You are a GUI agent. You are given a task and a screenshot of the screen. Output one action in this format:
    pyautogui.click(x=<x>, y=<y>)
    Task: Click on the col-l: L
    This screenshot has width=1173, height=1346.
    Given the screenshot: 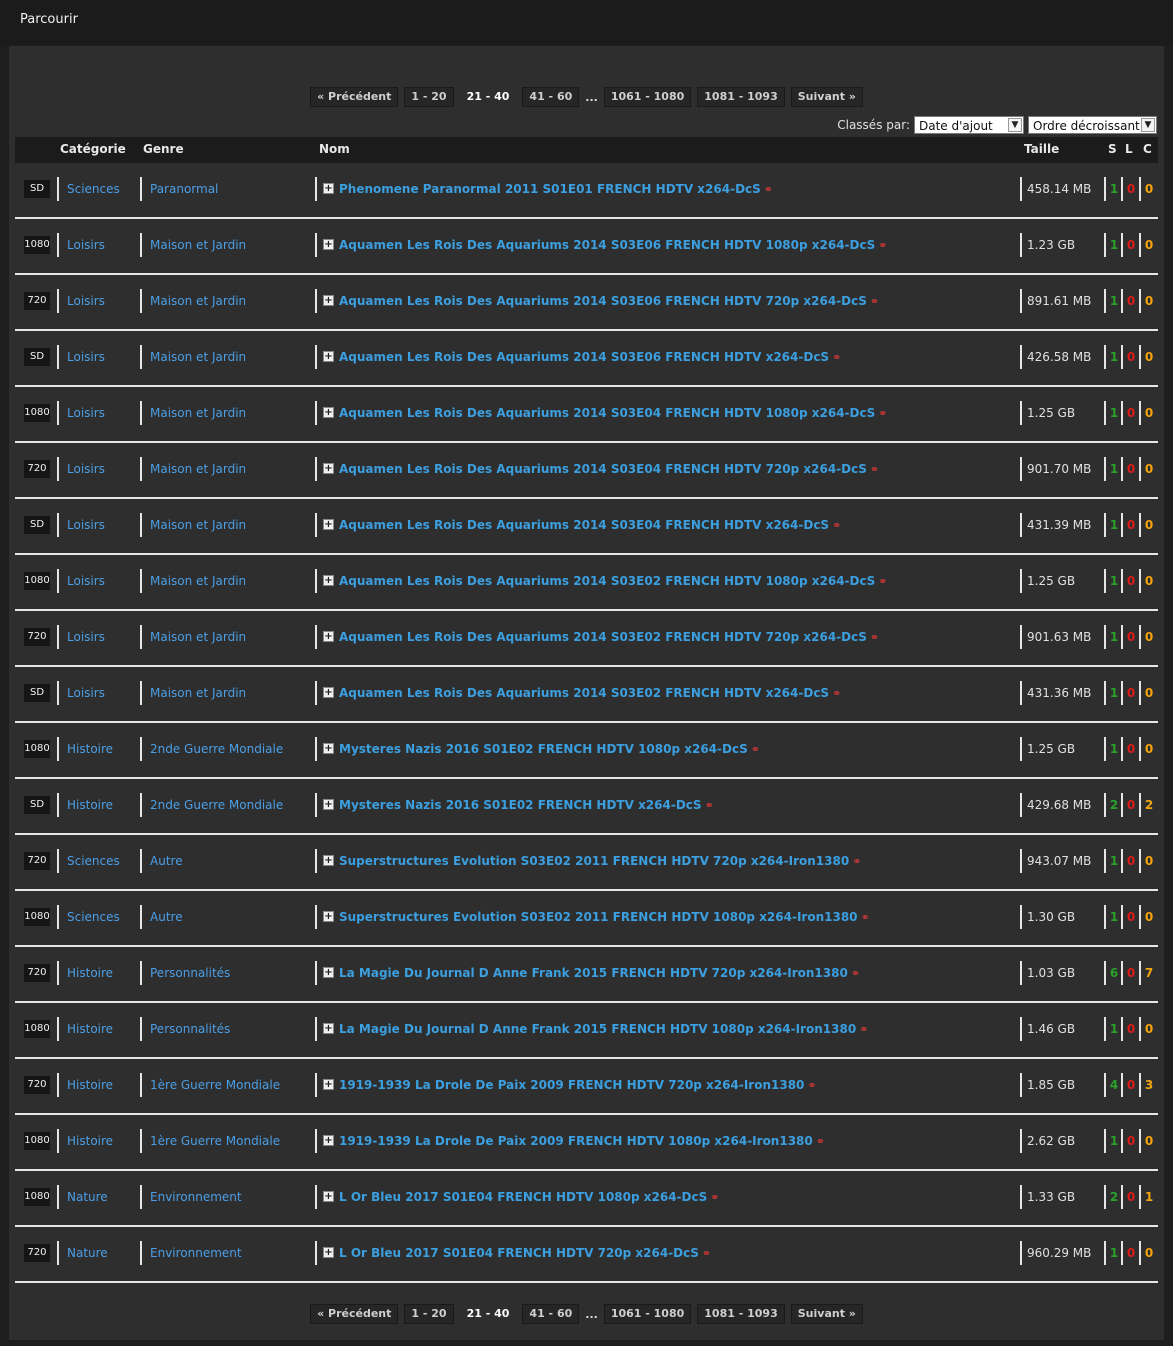 What is the action you would take?
    pyautogui.click(x=1129, y=149)
    